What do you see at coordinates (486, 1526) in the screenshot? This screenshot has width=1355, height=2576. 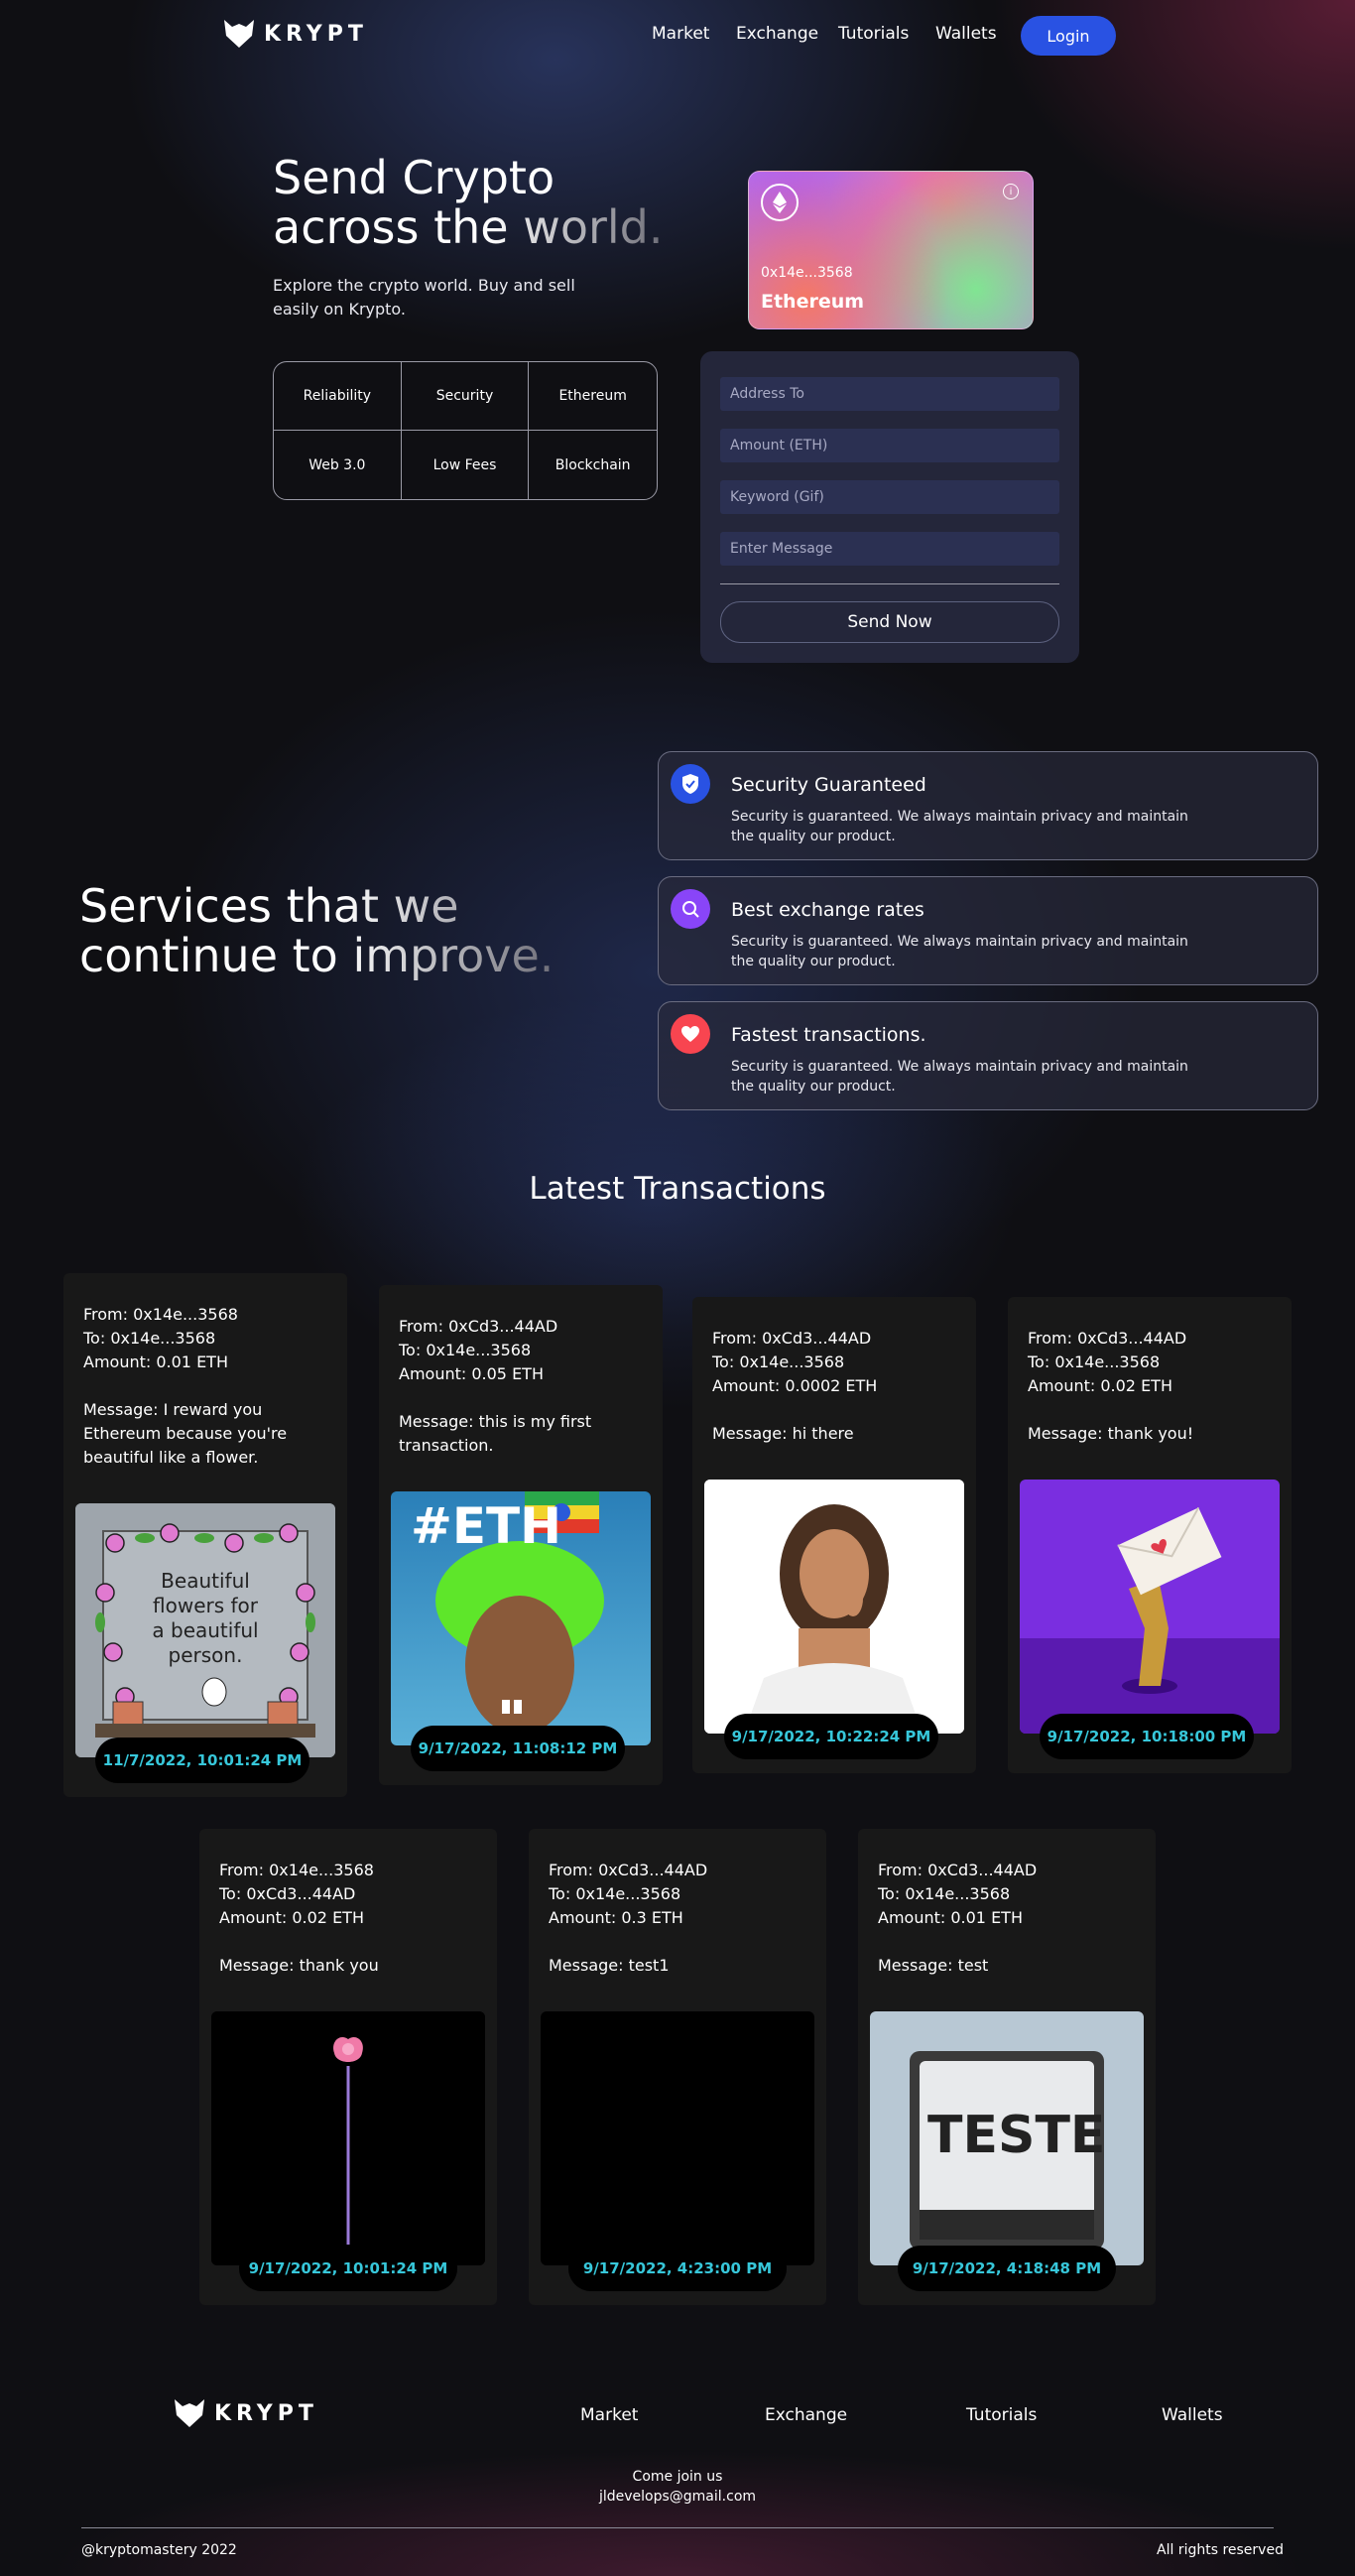 I see `eth-meme-text: #ETH` at bounding box center [486, 1526].